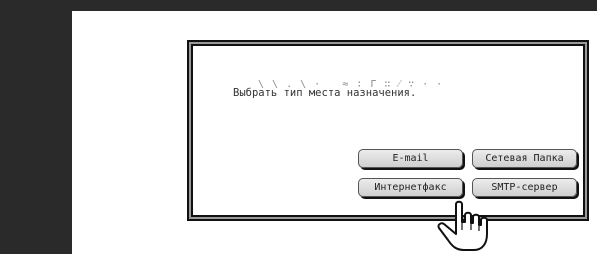  What do you see at coordinates (334, 5) in the screenshot?
I see `top-frame-bar` at bounding box center [334, 5].